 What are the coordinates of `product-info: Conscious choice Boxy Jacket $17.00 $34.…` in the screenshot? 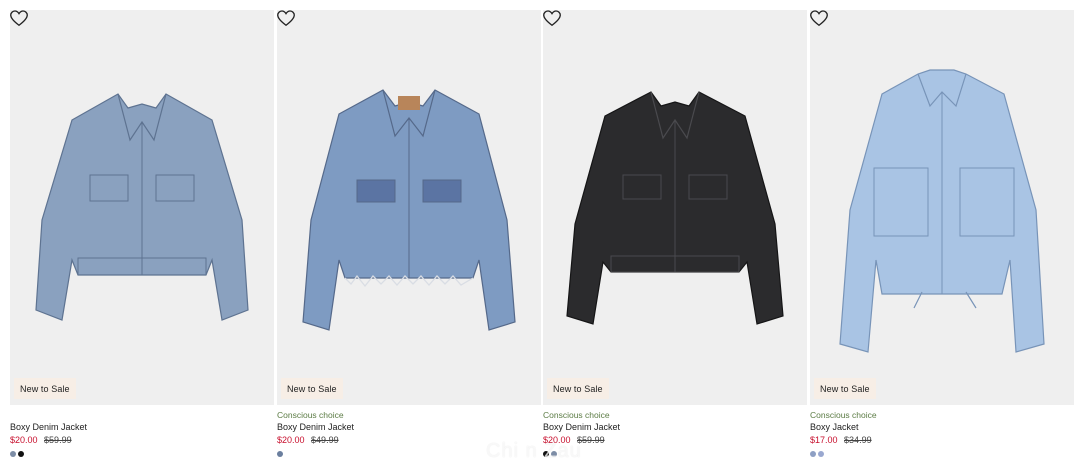 It's located at (942, 434).